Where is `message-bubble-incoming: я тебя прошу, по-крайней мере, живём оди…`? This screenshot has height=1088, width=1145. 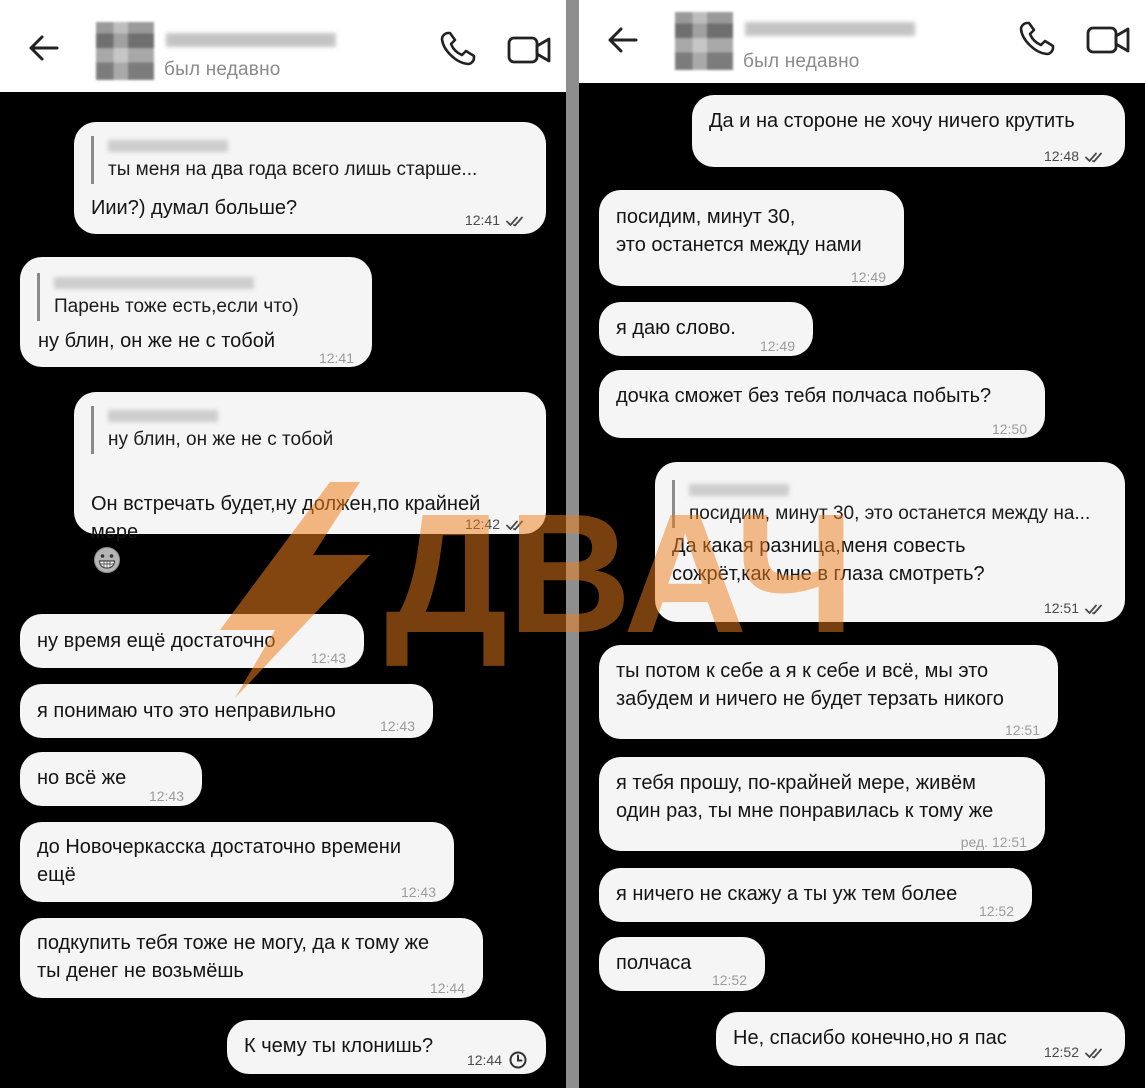
message-bubble-incoming: я тебя прошу, по-крайней мере, живём оди… is located at coordinates (822, 804).